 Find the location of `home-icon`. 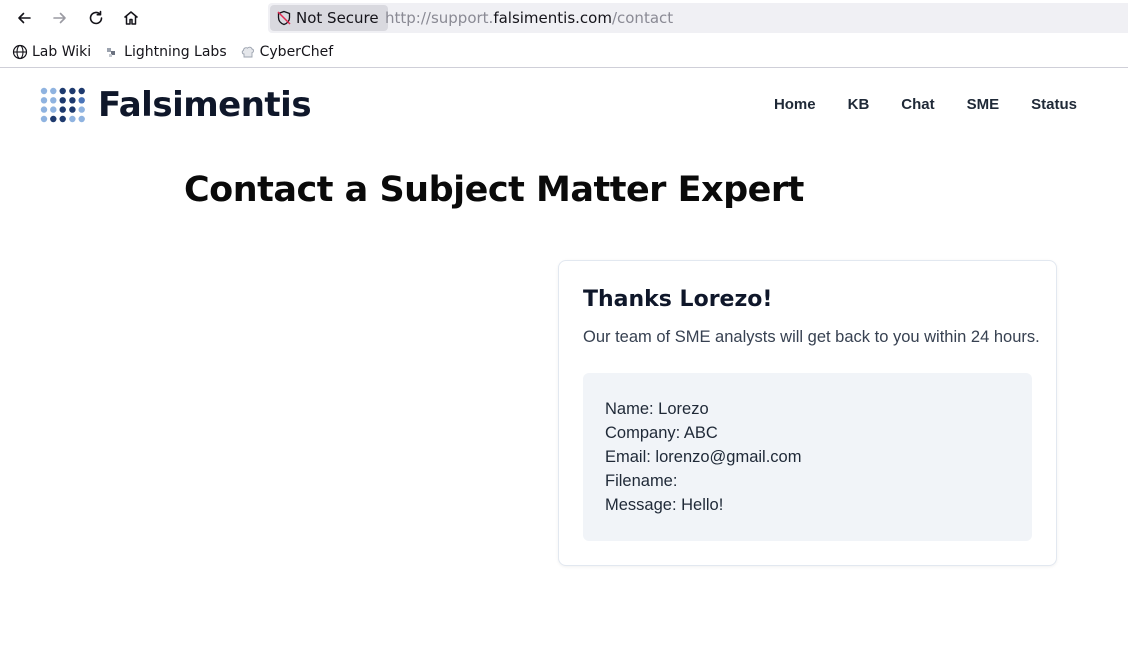

home-icon is located at coordinates (131, 18).